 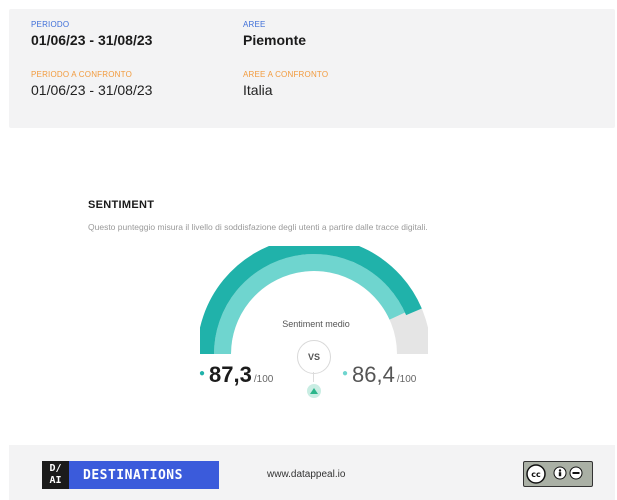 I want to click on primary-score-value: 87,3, so click(x=230, y=374).